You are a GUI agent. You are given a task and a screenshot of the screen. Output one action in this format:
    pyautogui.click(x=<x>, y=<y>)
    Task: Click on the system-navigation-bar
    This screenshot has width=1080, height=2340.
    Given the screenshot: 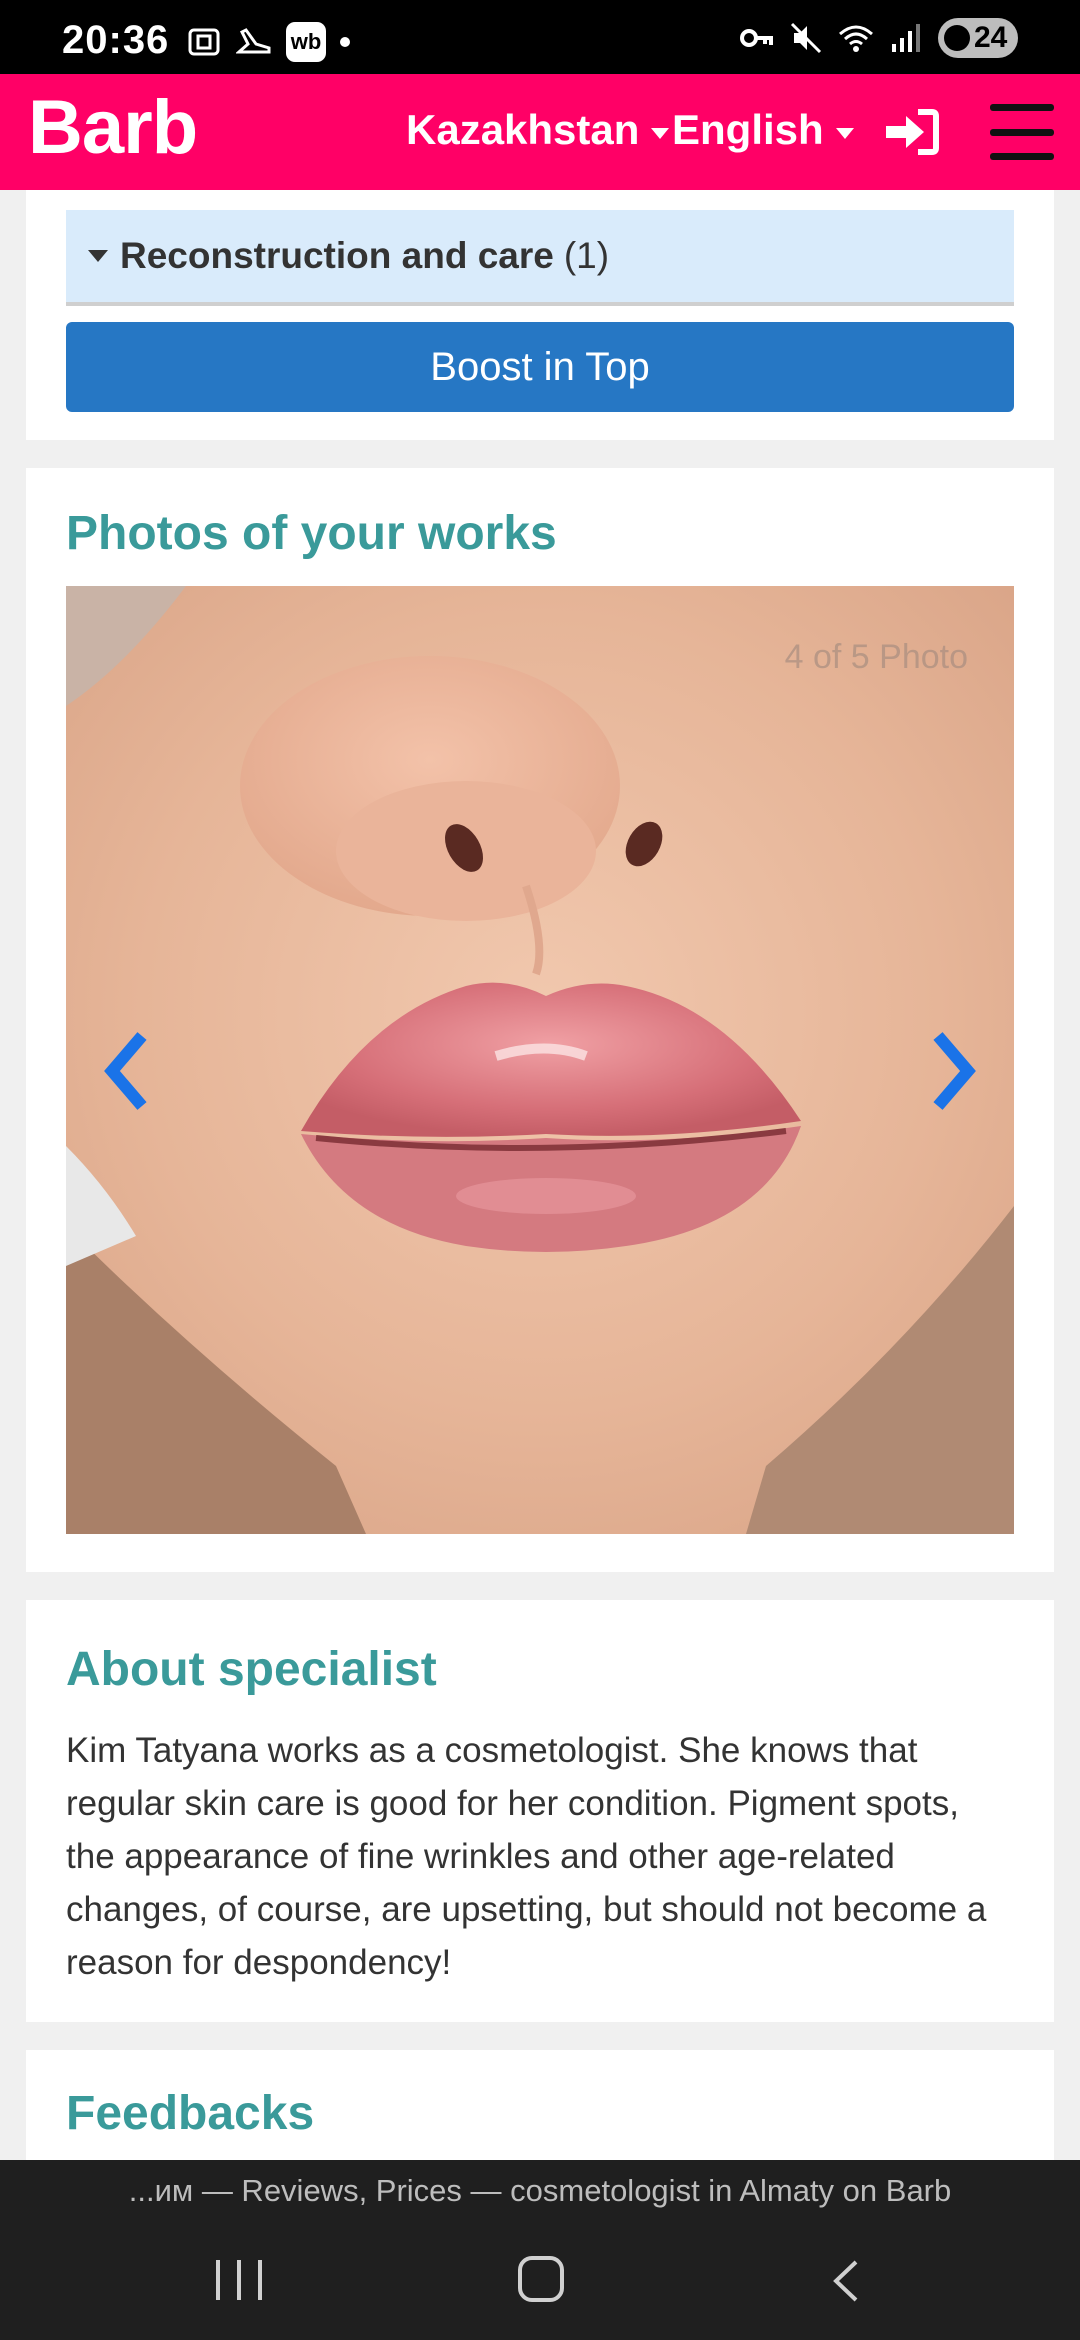 What is the action you would take?
    pyautogui.click(x=540, y=2281)
    